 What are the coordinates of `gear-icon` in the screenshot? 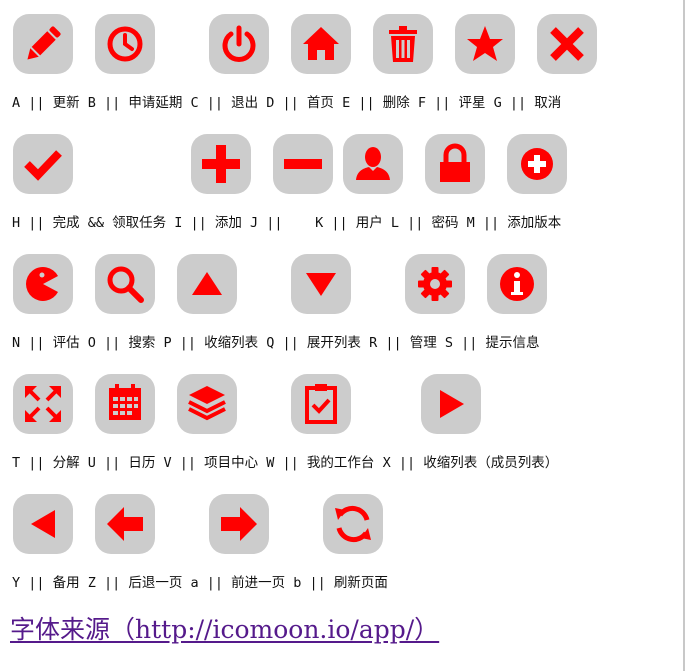 It's located at (435, 284).